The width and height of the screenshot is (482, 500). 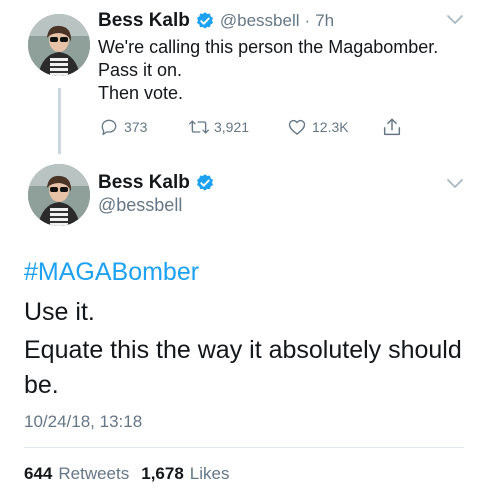 I want to click on like-button: 12.3K, so click(x=317, y=127).